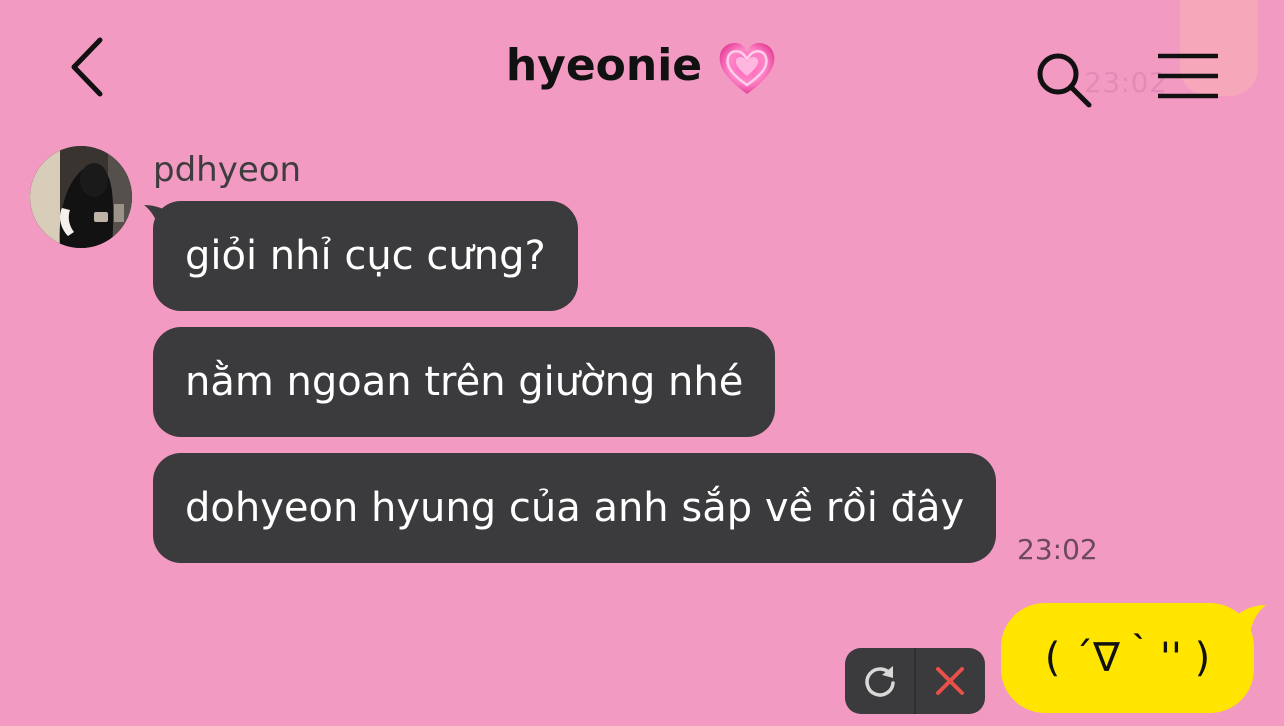 Image resolution: width=1284 pixels, height=726 pixels. I want to click on menu-button, so click(1188, 77).